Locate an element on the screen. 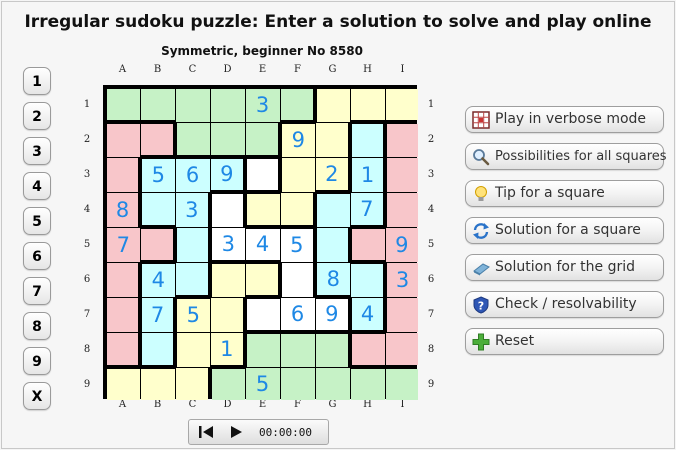 The height and width of the screenshot is (450, 676). cell-e7 is located at coordinates (263, 314).